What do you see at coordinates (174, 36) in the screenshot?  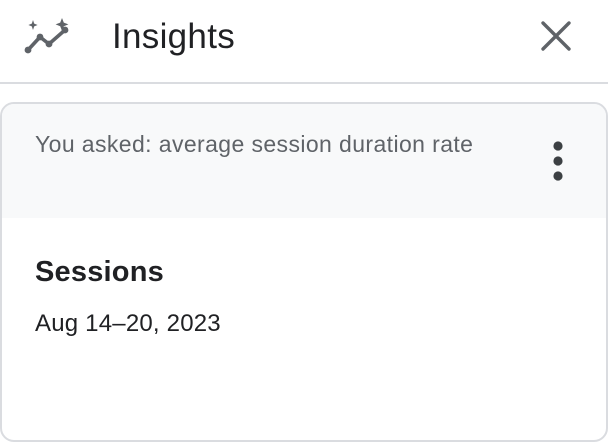 I see `panel-title: Insights` at bounding box center [174, 36].